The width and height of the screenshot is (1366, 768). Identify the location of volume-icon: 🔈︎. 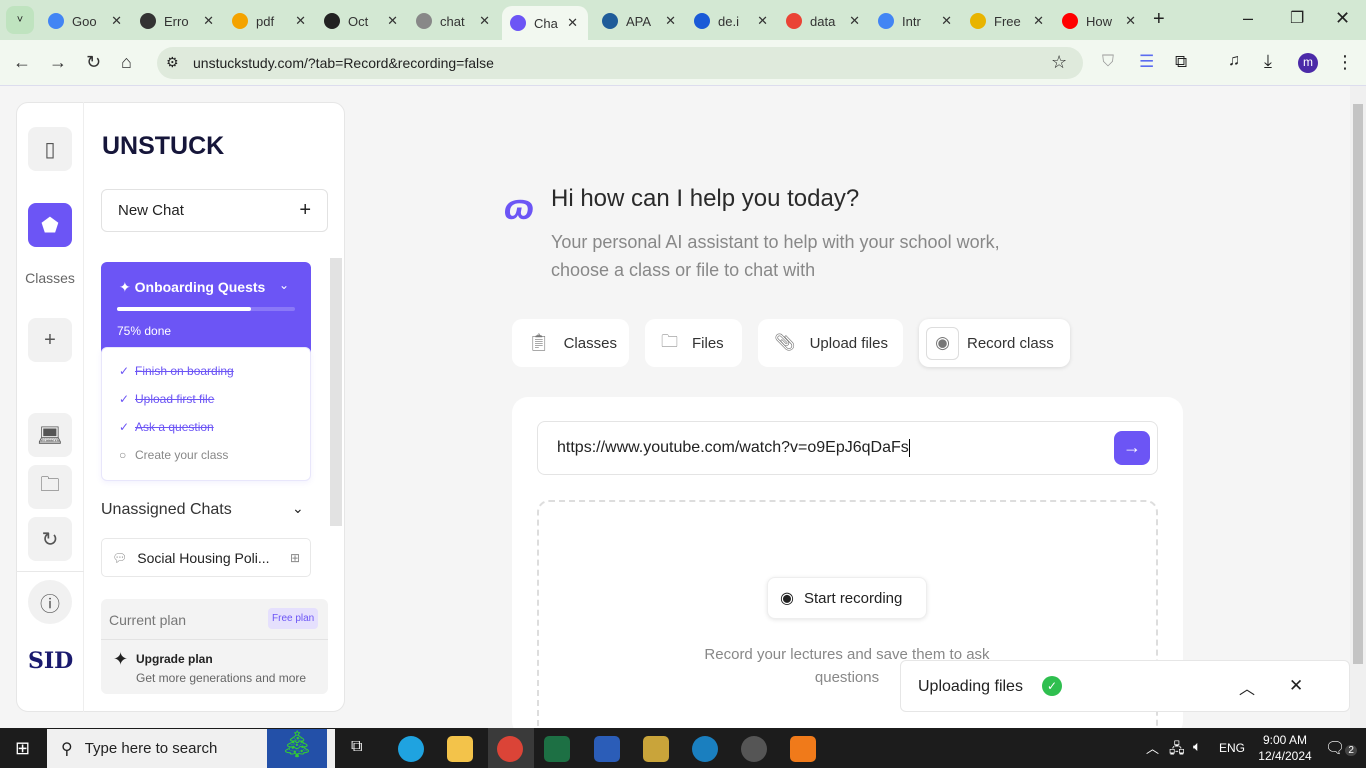
(1197, 746).